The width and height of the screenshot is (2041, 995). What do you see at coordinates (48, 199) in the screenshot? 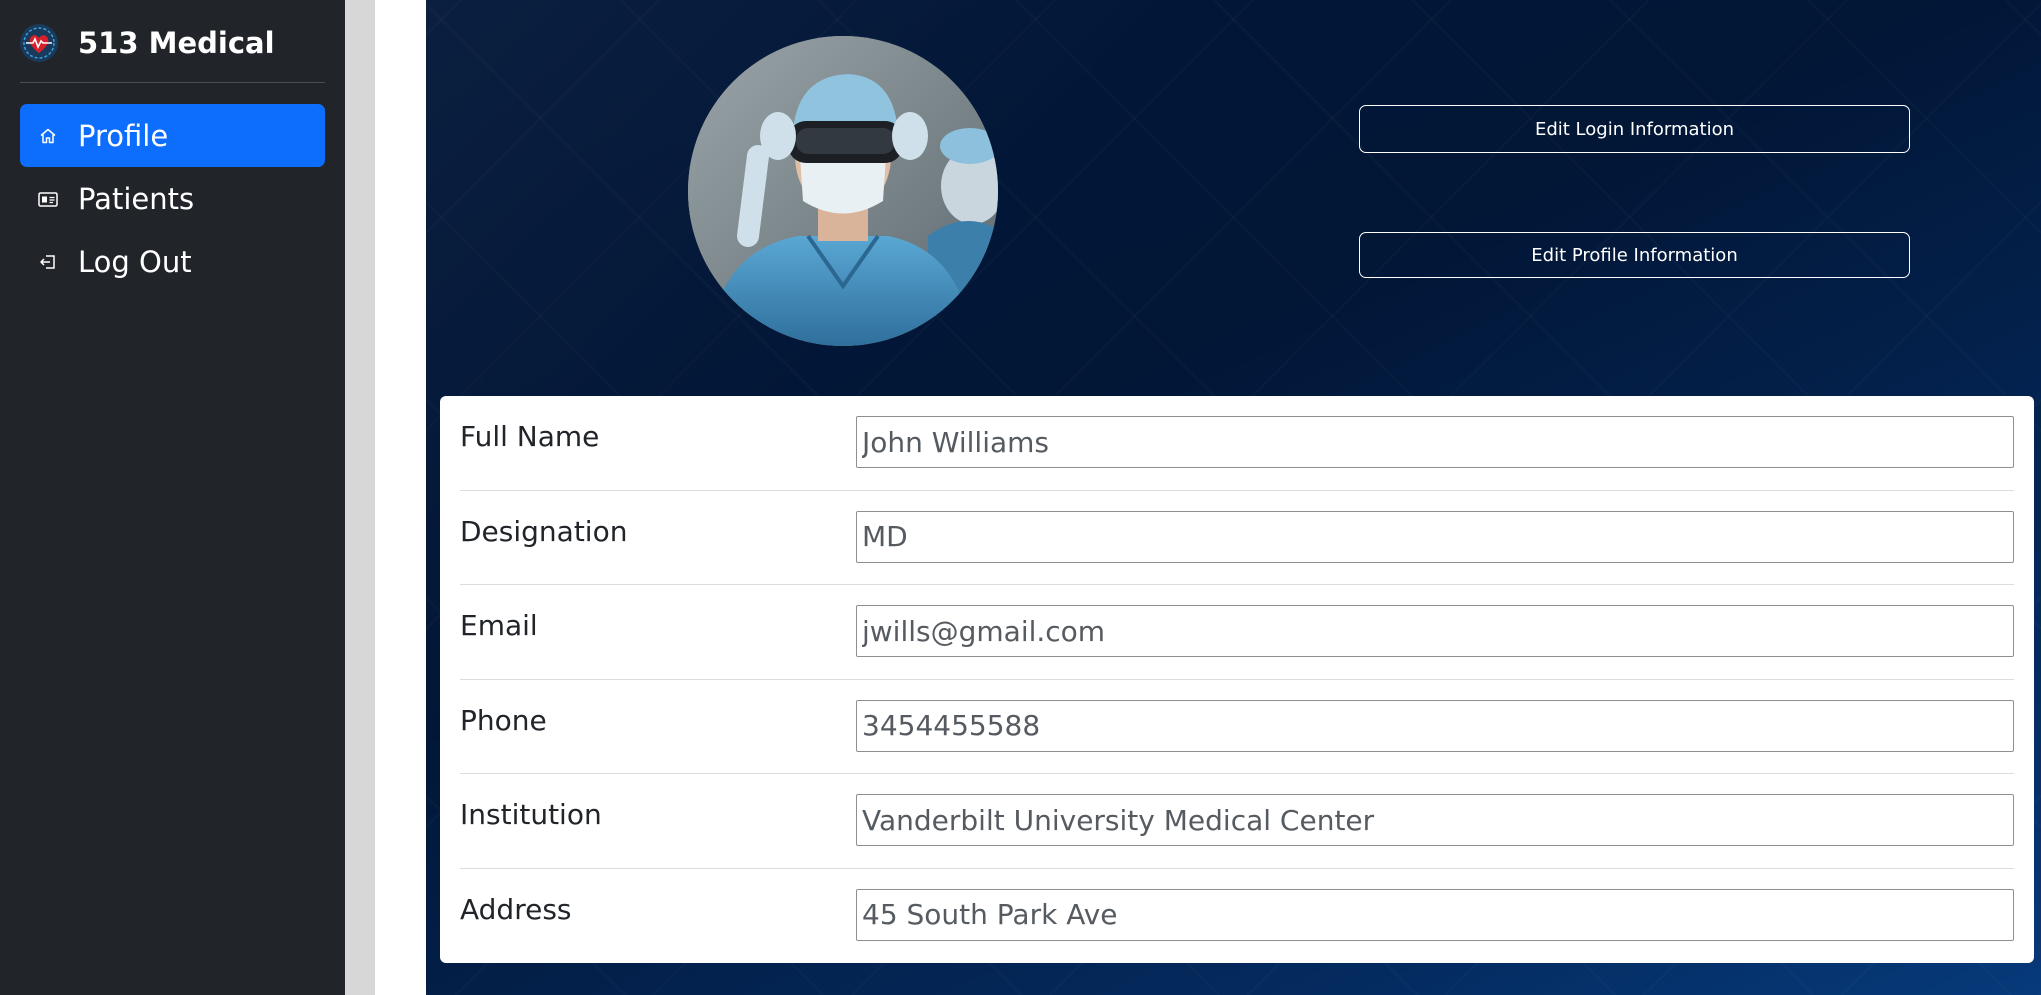
I see `id-card-icon` at bounding box center [48, 199].